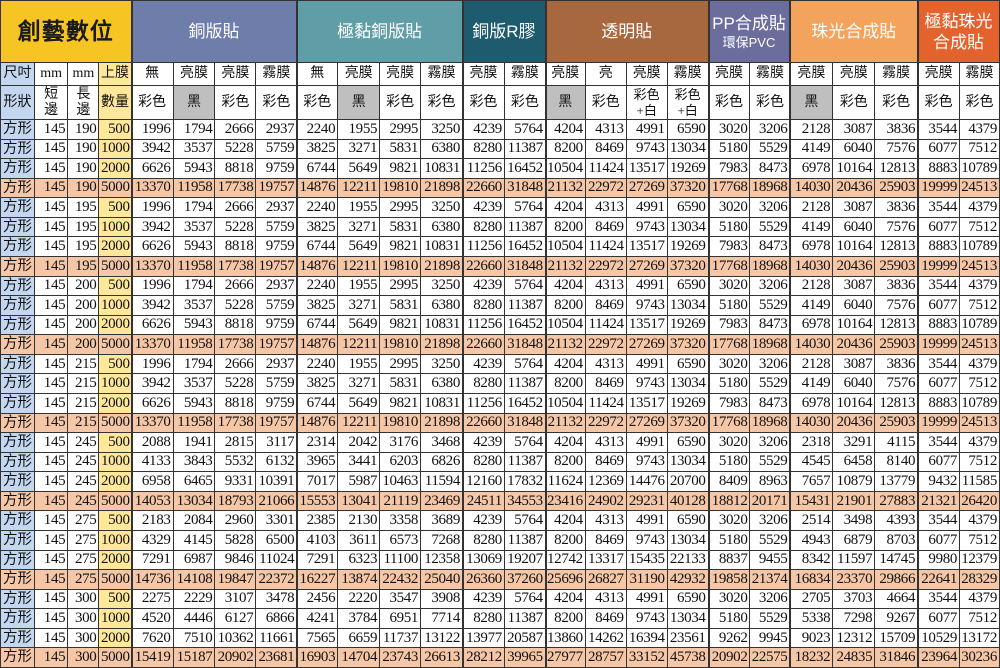  Describe the element at coordinates (646, 481) in the screenshot. I see `price-cell: 14476` at that location.